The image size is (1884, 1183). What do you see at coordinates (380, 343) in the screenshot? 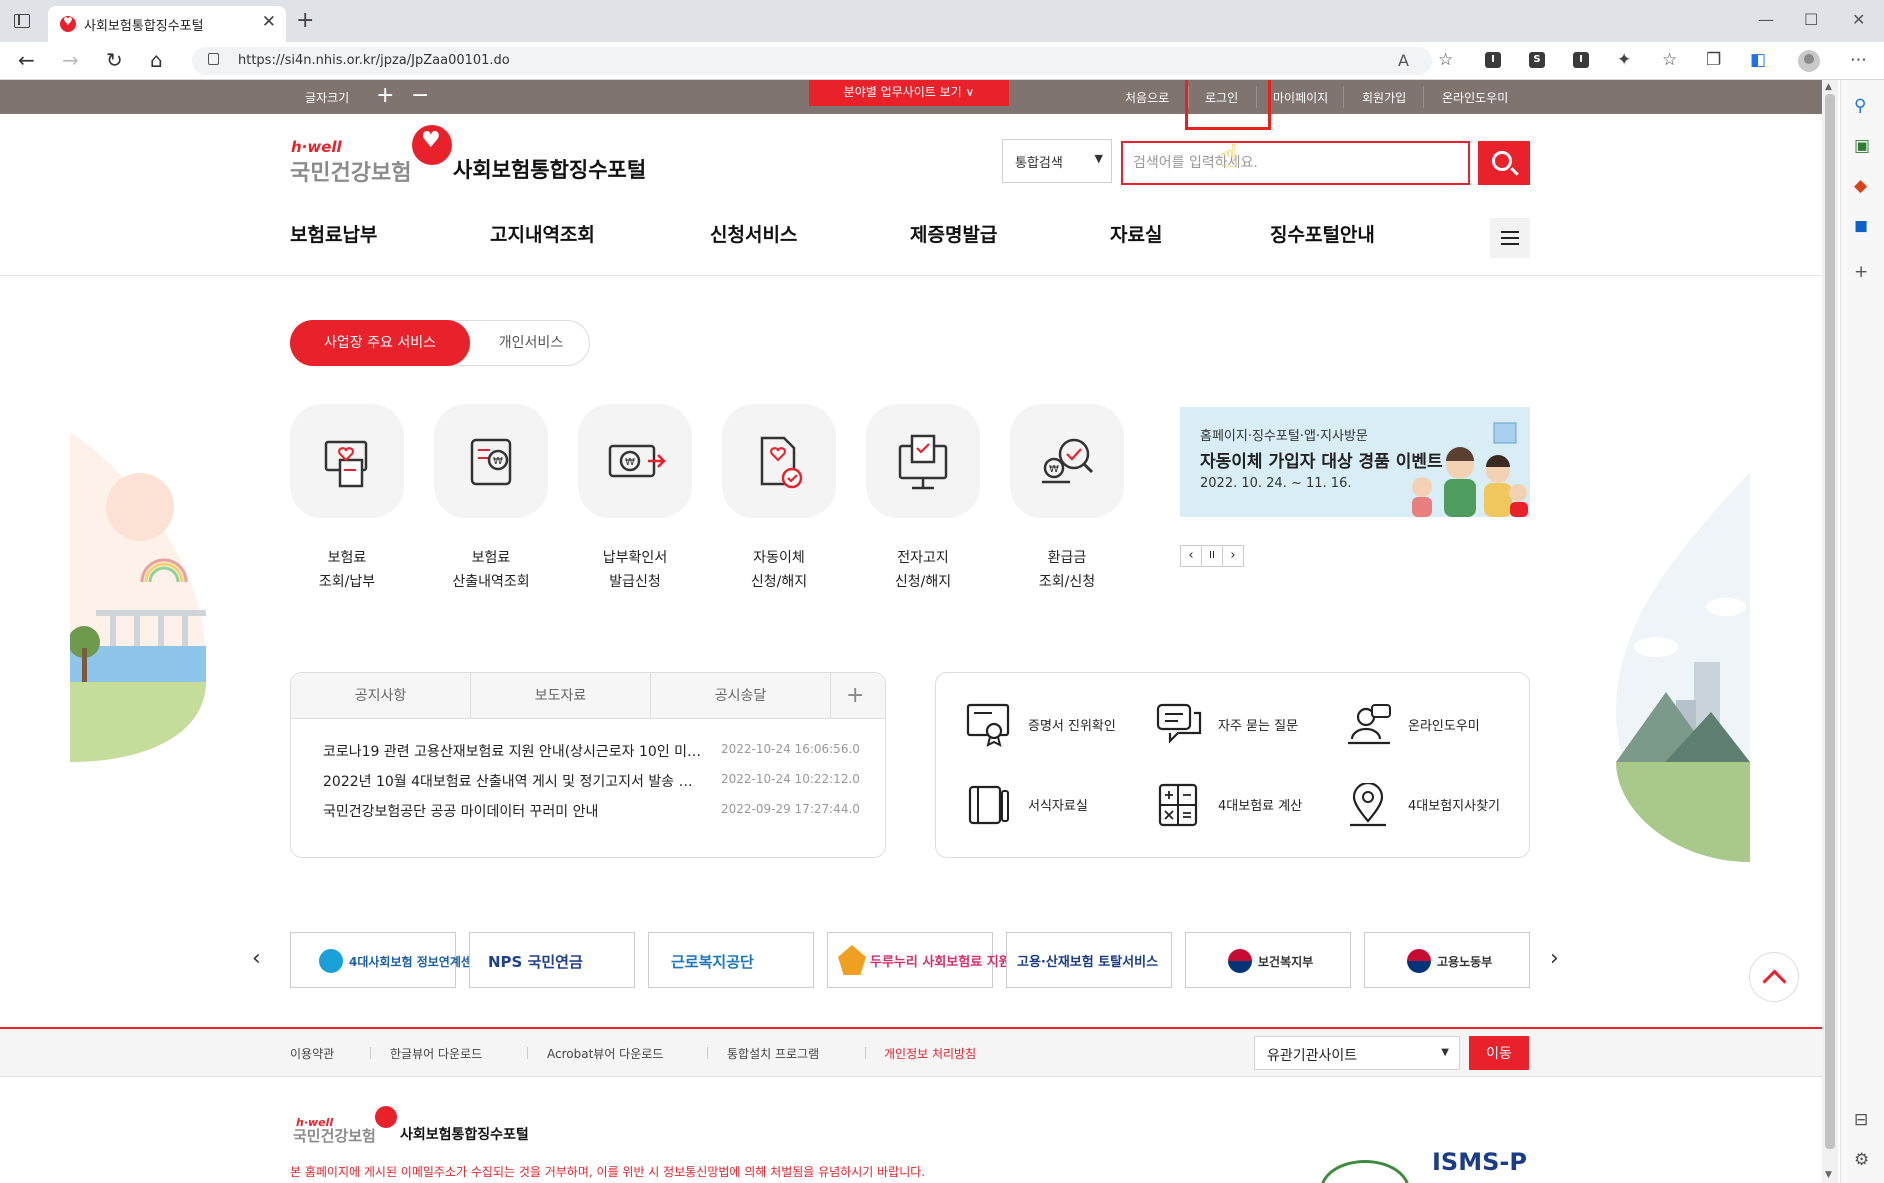
I see `tab-business-services: 사업장 주요 서비스` at bounding box center [380, 343].